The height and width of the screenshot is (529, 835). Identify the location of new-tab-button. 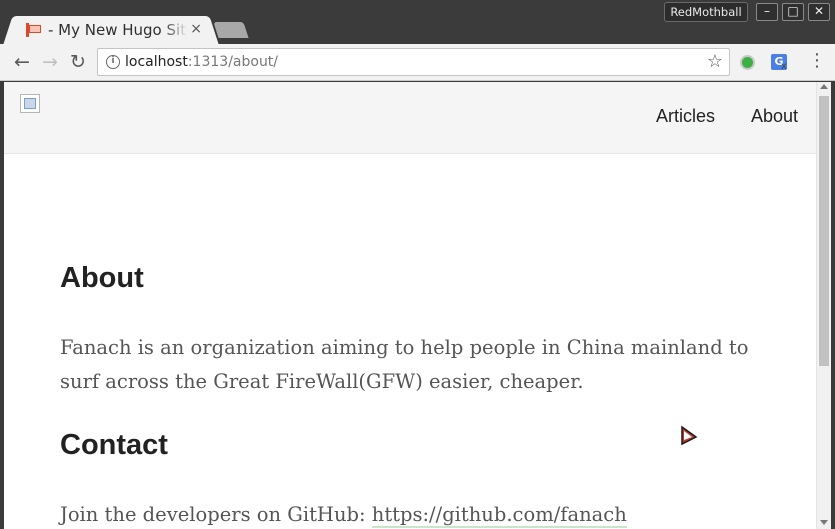
(231, 30).